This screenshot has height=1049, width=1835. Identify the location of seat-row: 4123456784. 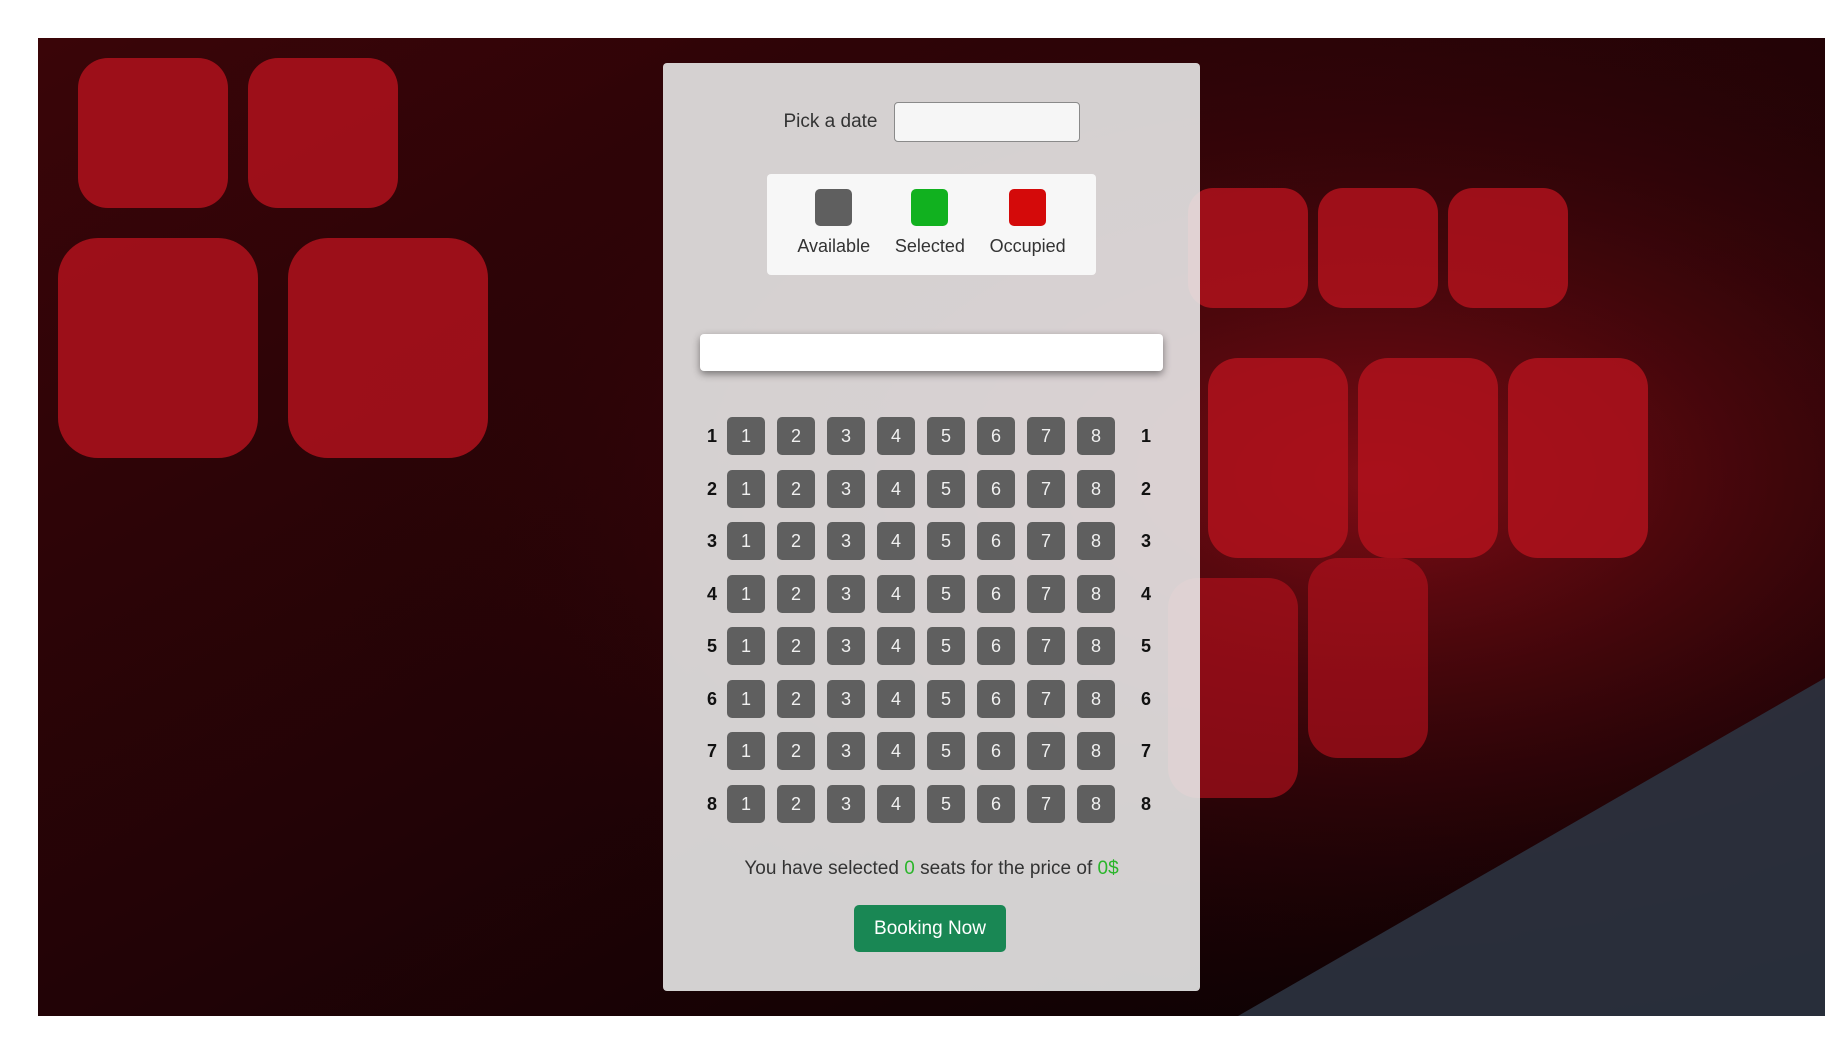
(931, 593).